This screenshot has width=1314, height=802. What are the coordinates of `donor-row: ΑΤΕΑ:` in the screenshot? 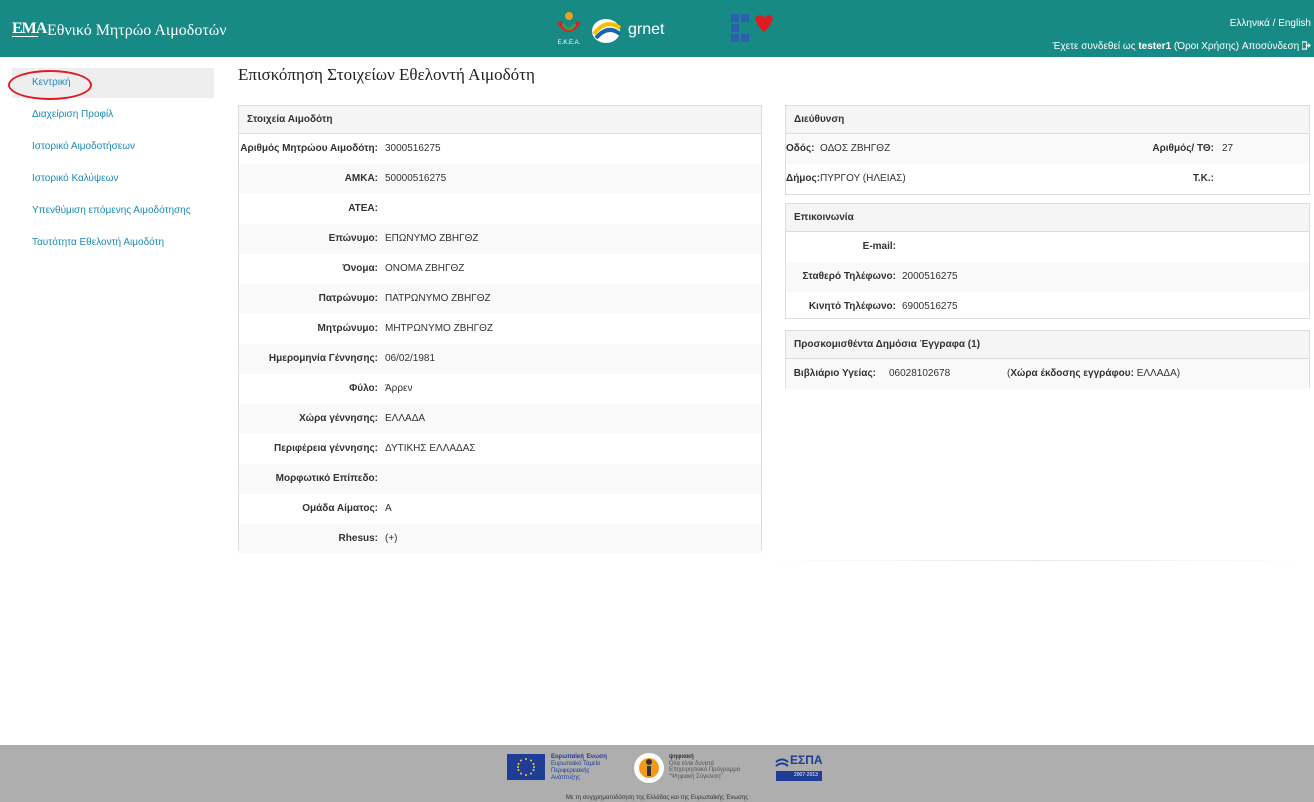 It's located at (500, 209).